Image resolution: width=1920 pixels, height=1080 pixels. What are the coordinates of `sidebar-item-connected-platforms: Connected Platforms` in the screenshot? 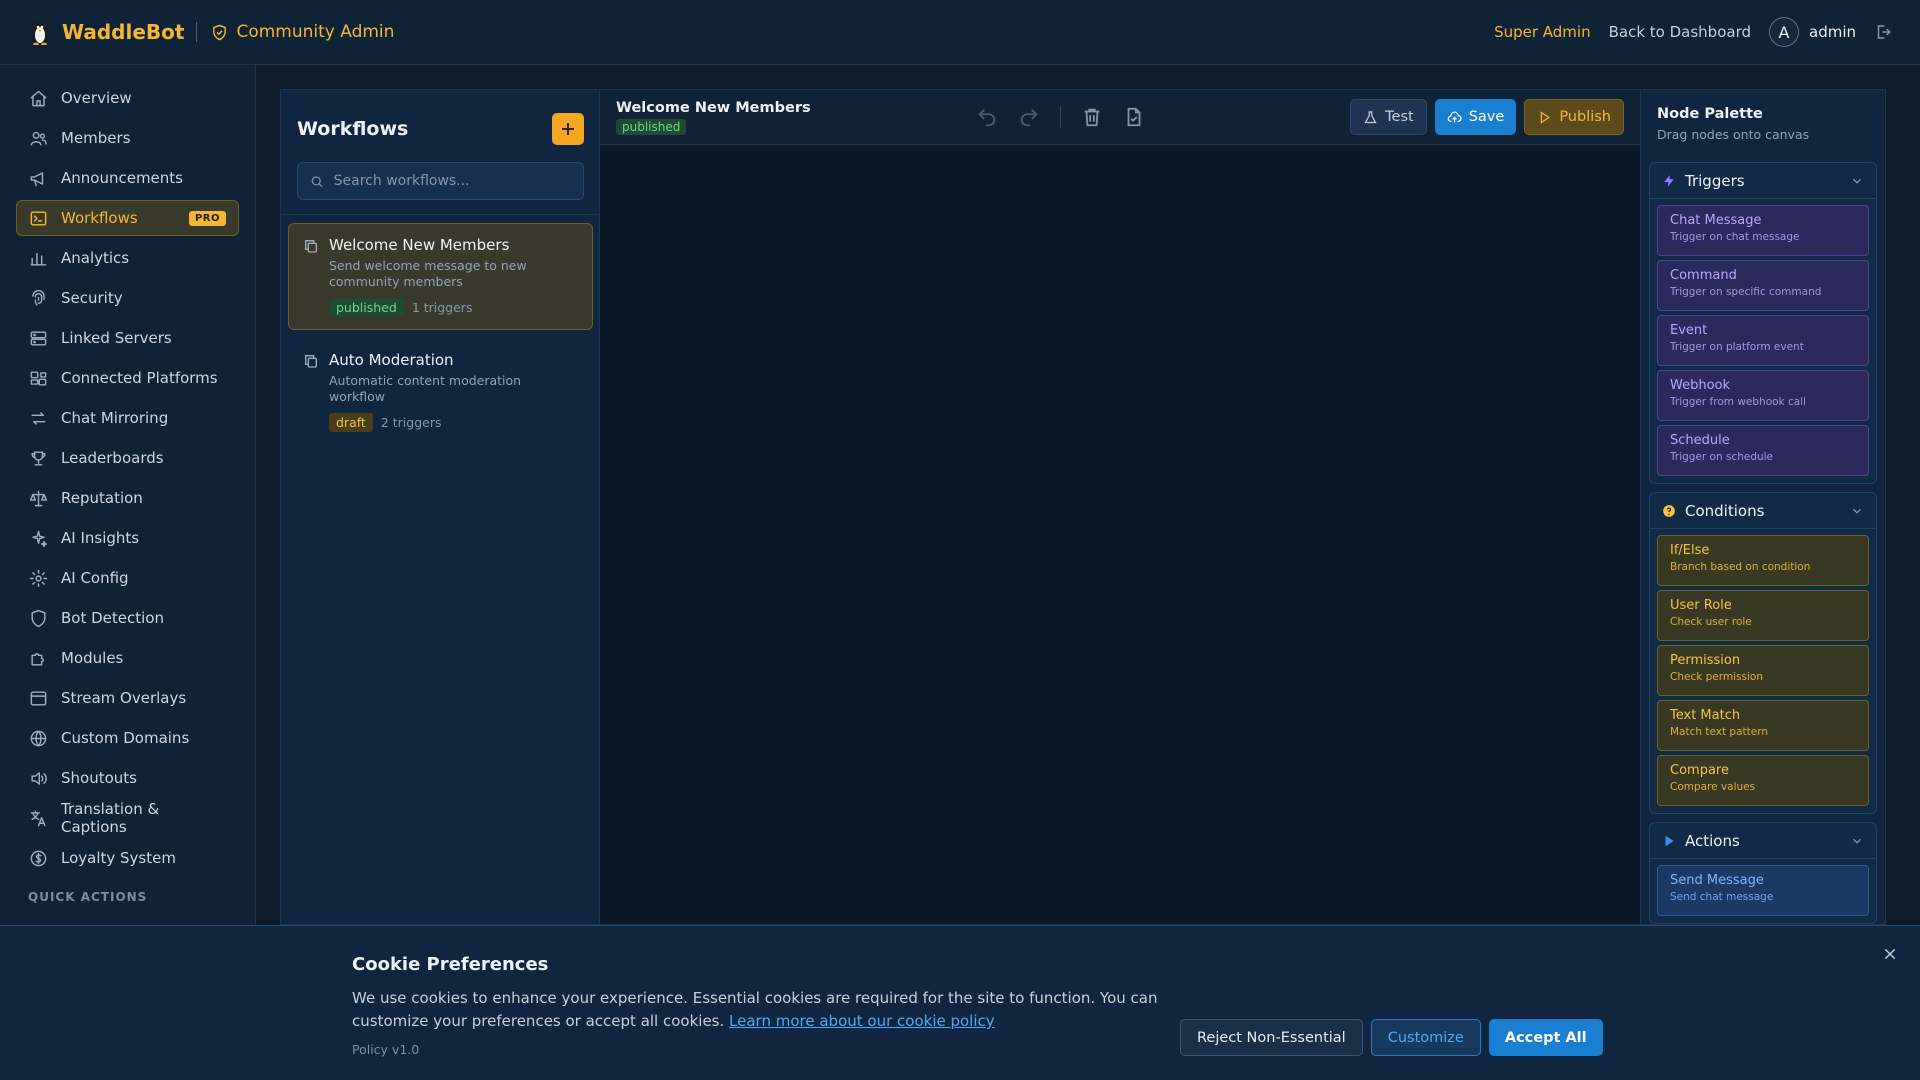 It's located at (127, 378).